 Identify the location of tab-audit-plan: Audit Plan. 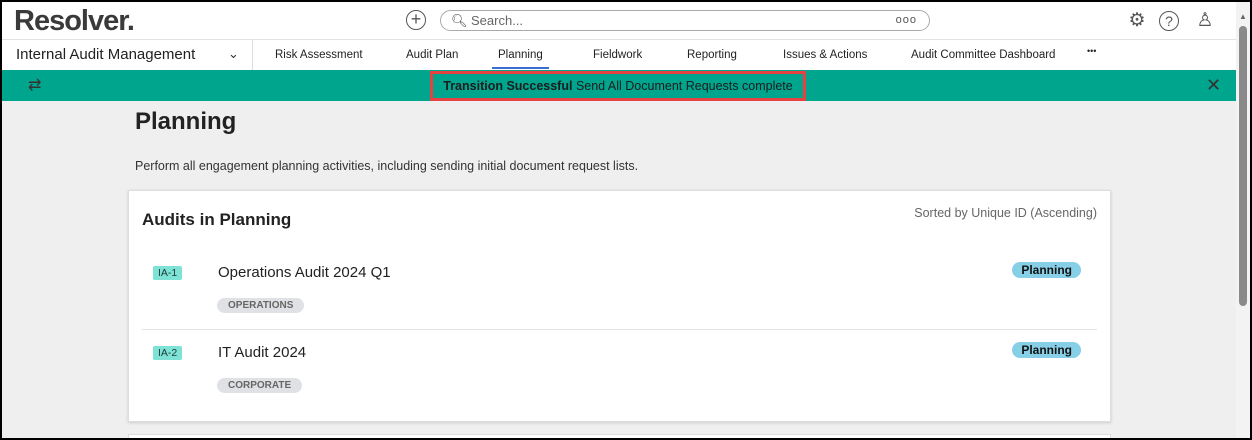
(432, 55).